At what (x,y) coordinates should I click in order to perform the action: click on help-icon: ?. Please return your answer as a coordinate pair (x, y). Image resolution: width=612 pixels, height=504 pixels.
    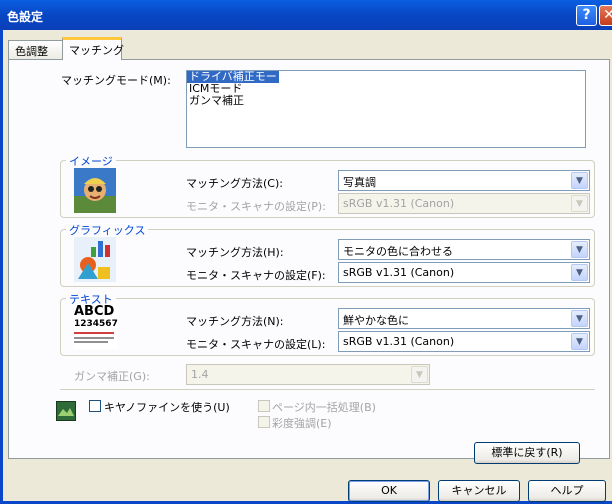
    Looking at the image, I should click on (586, 15).